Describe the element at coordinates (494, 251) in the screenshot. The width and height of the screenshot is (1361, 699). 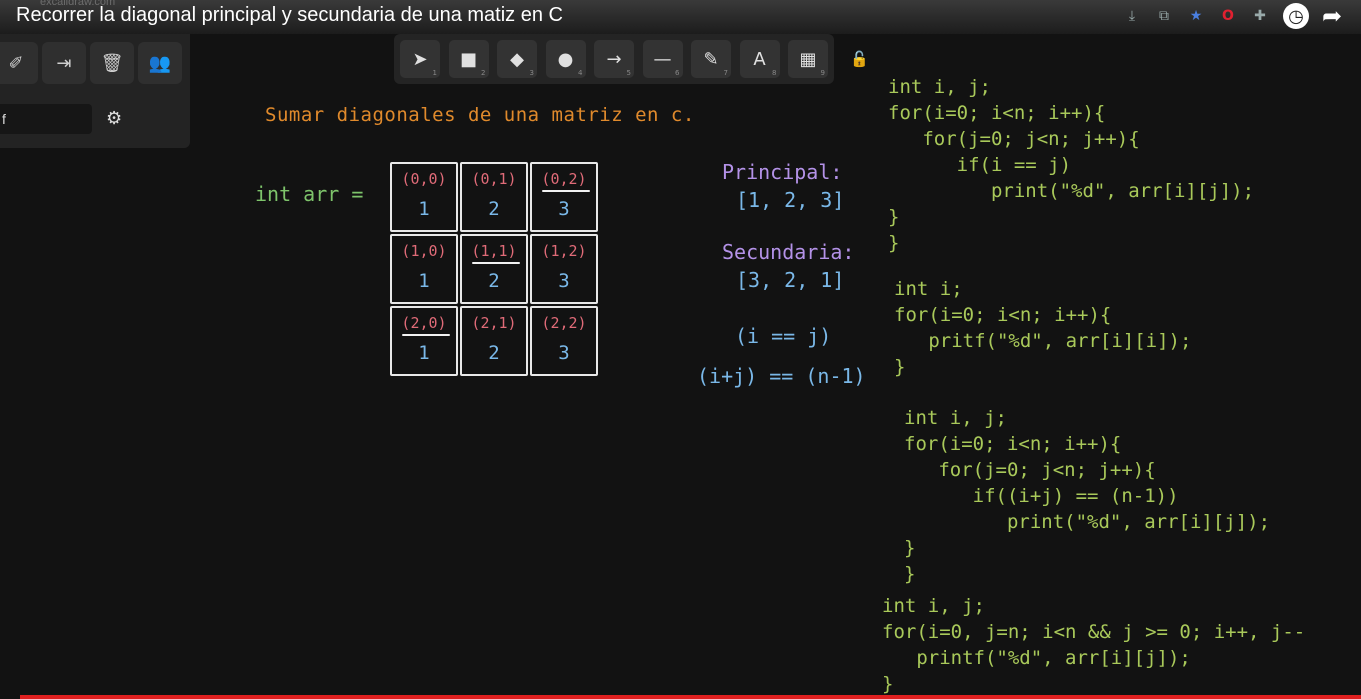
I see `cell-index: (1,1)` at that location.